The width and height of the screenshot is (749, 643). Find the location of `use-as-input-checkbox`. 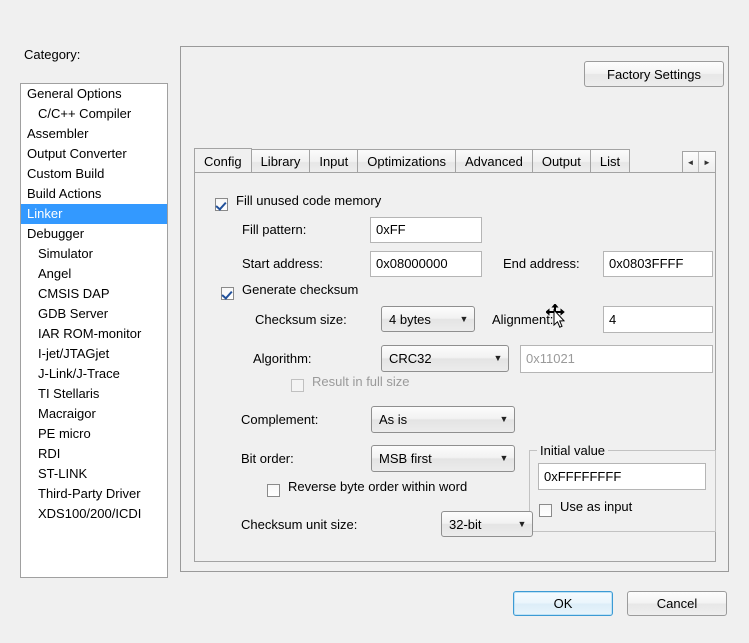

use-as-input-checkbox is located at coordinates (545, 510).